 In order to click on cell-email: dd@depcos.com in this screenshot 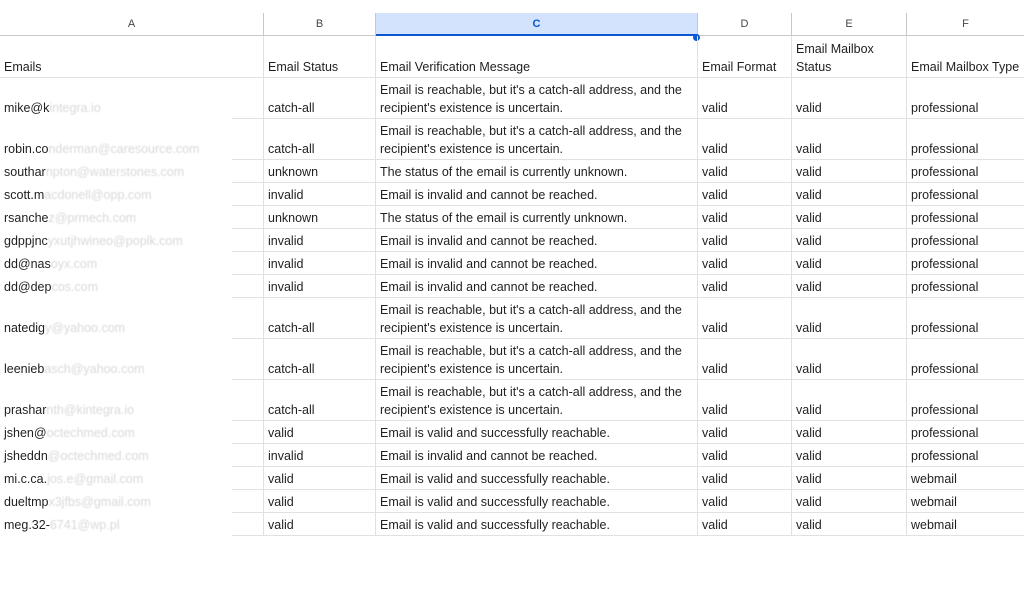, I will do `click(116, 286)`.